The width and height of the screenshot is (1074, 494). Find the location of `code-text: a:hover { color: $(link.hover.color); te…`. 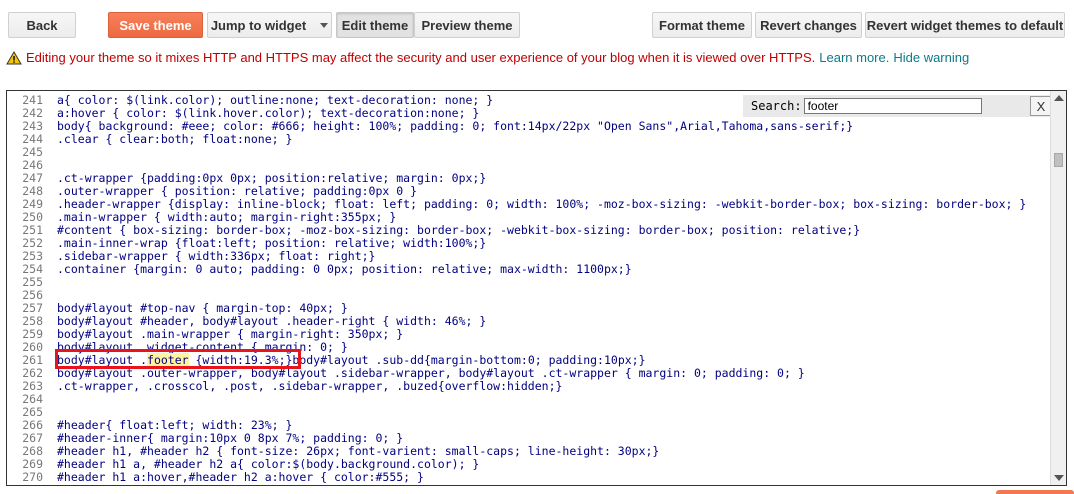

code-text: a:hover { color: $(link.hover.color); te… is located at coordinates (268, 113).